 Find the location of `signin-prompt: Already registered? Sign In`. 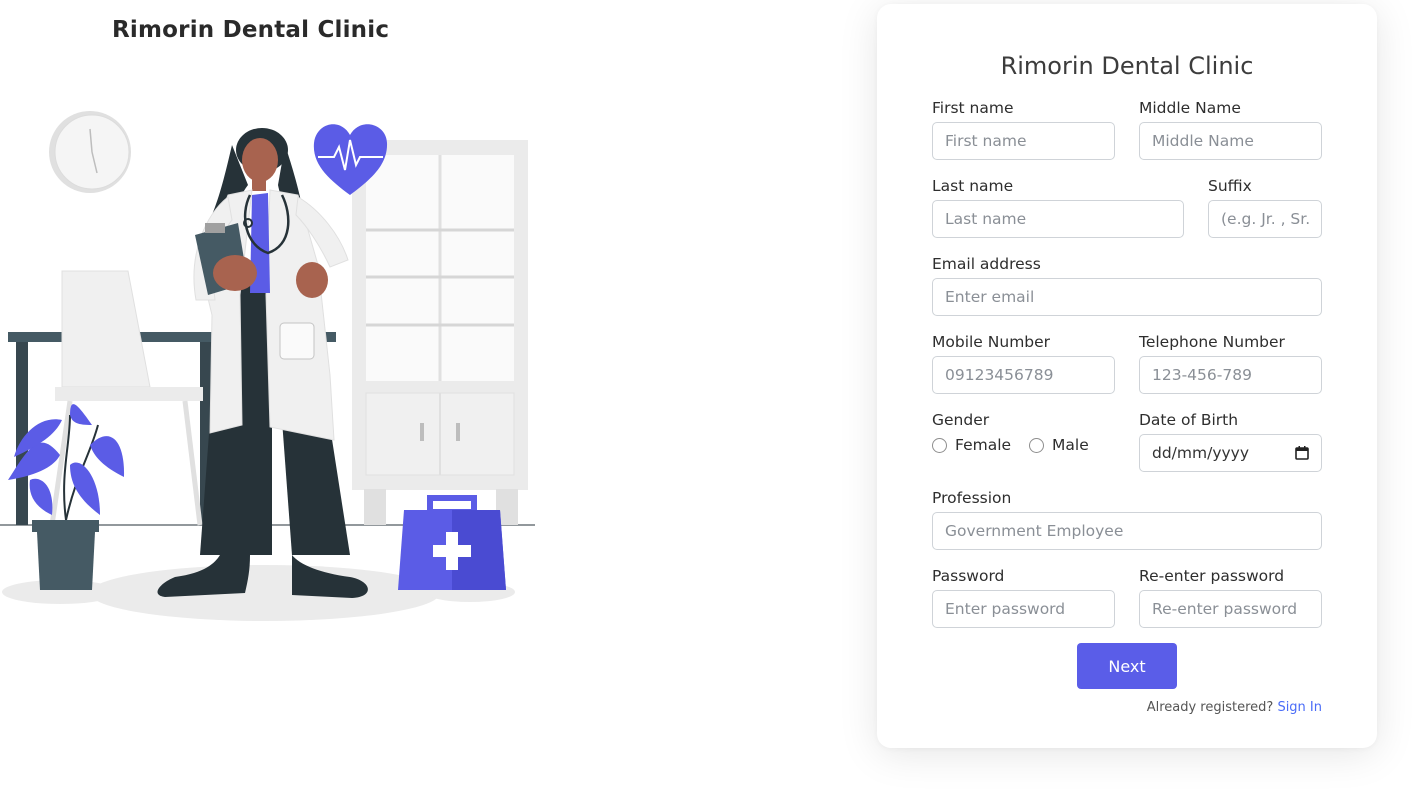

signin-prompt: Already registered? Sign In is located at coordinates (1234, 707).